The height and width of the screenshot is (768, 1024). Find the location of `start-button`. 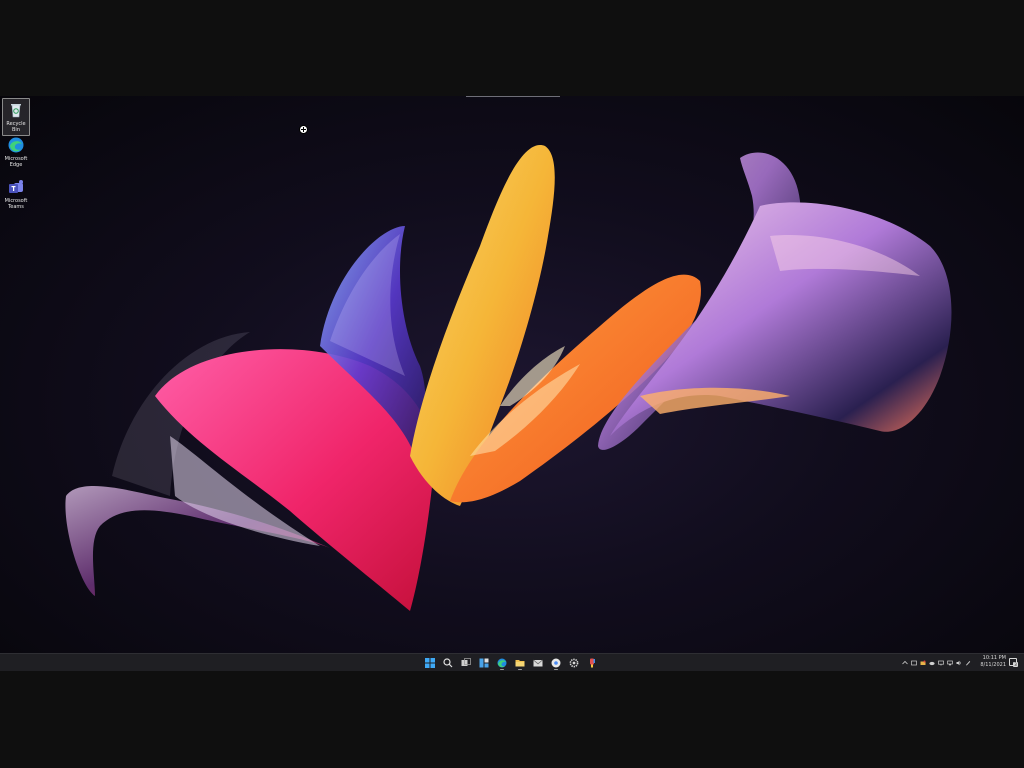

start-button is located at coordinates (430, 663).